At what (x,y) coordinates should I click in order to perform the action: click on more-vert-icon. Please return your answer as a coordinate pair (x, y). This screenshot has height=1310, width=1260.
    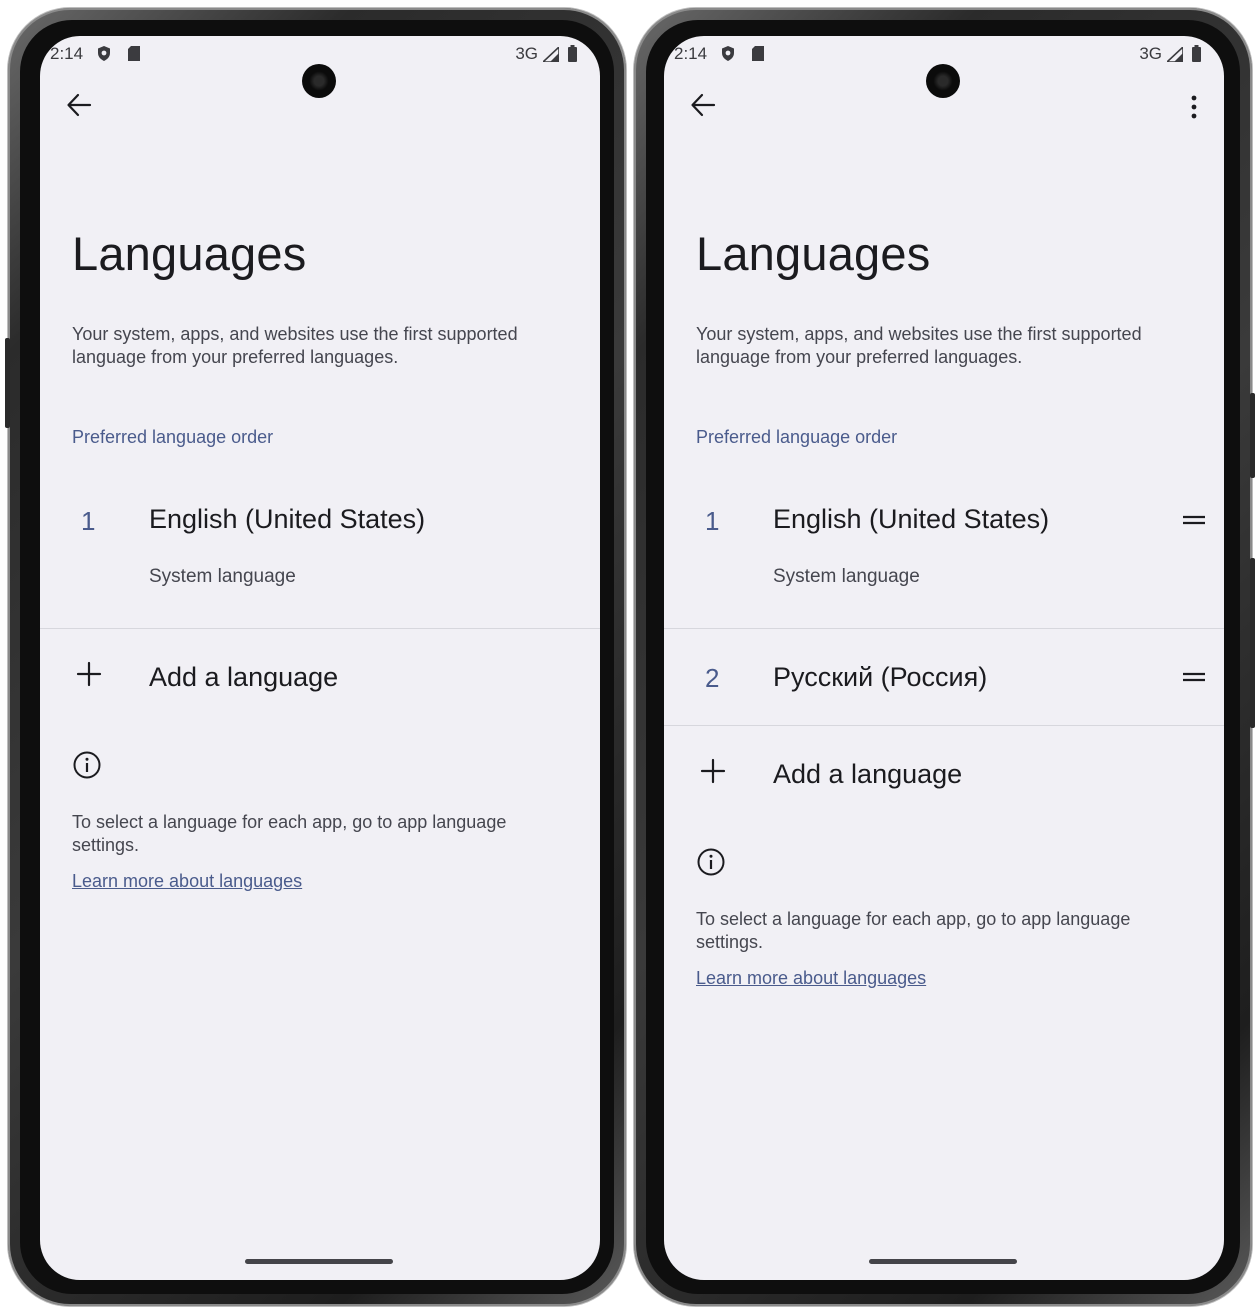
    Looking at the image, I should click on (1194, 107).